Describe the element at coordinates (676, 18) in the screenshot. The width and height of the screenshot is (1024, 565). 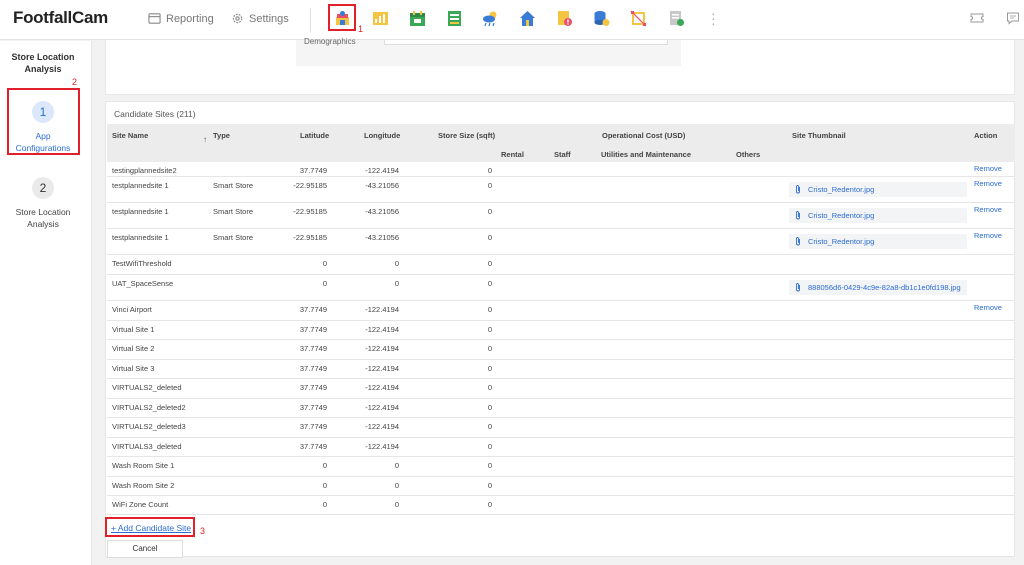
I see `file-settings-icon` at that location.